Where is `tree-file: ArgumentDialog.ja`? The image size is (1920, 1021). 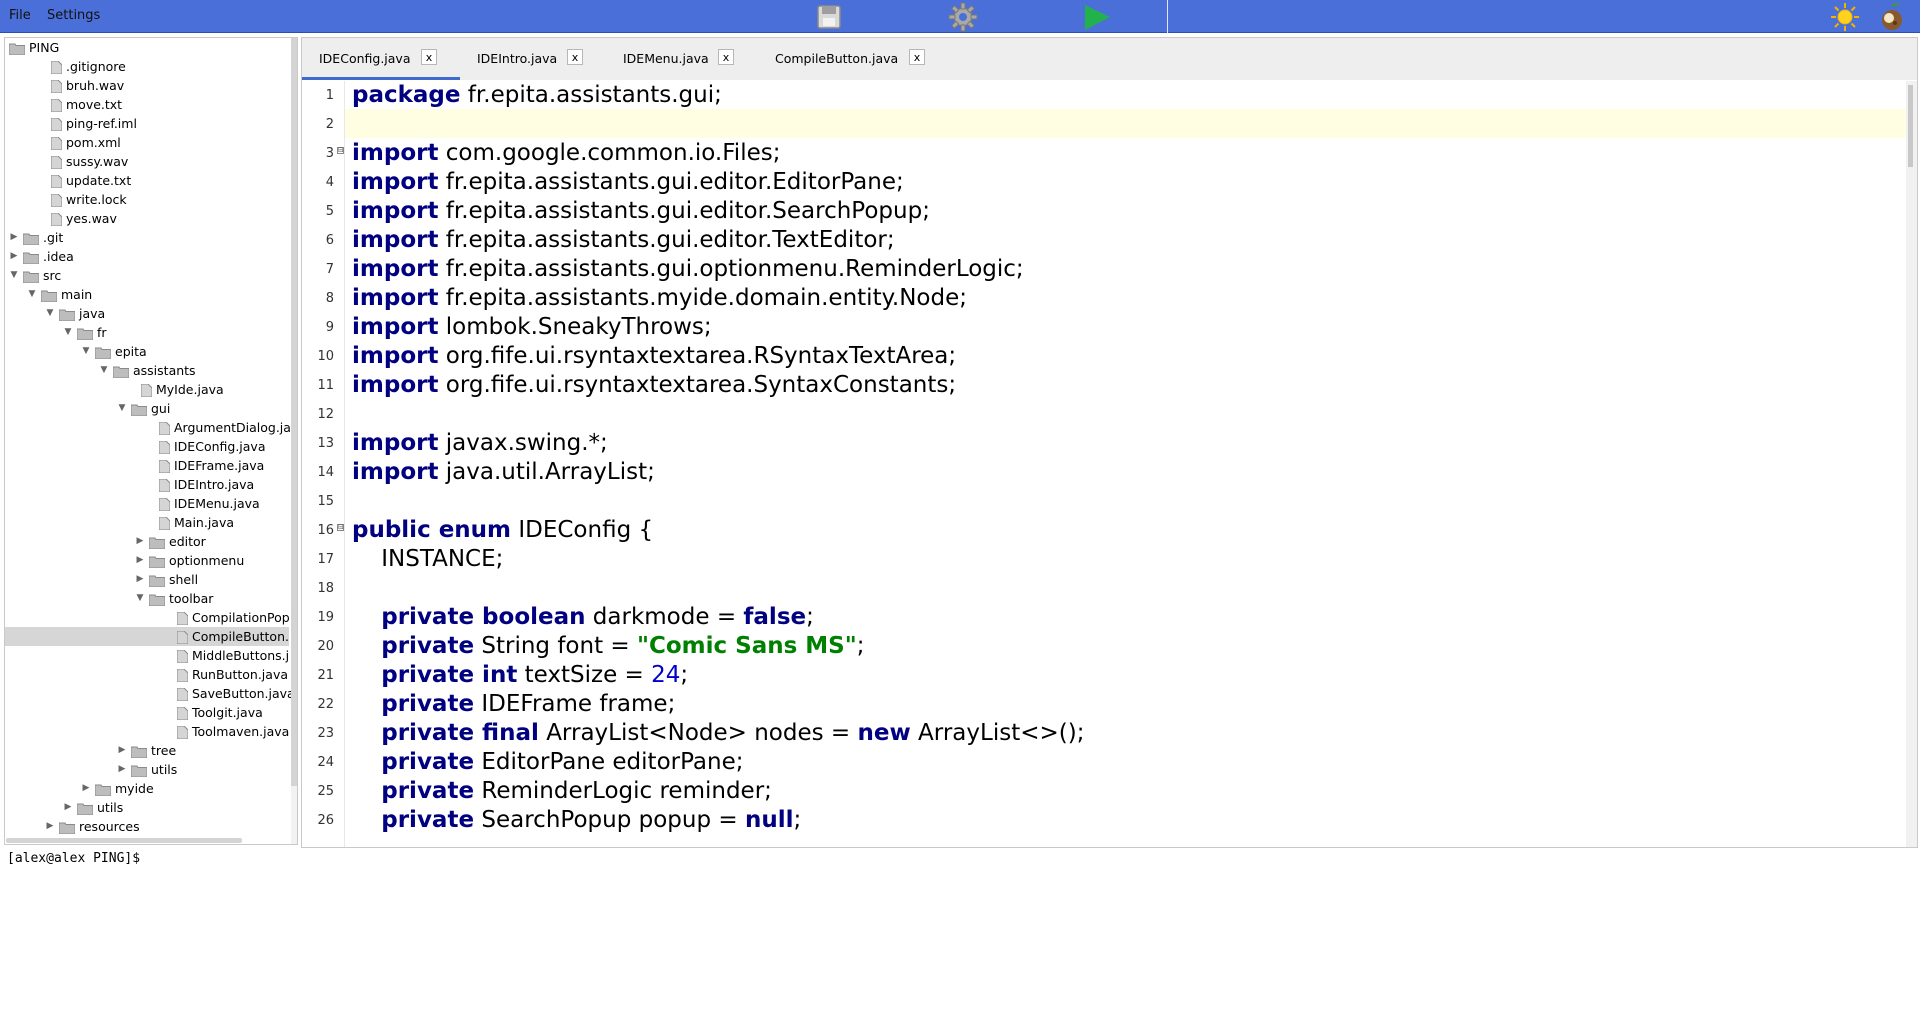
tree-file: ArgumentDialog.ja is located at coordinates (148, 427).